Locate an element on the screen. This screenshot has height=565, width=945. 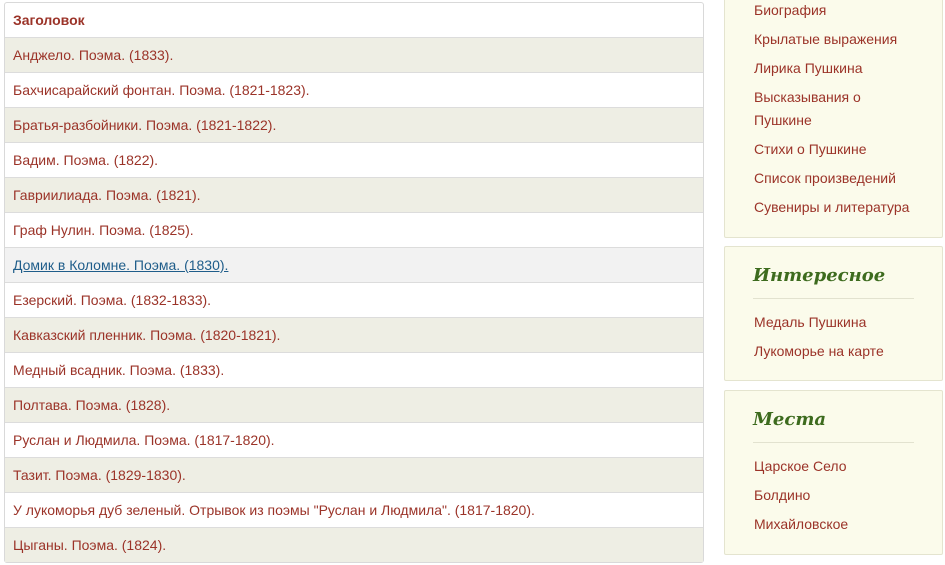
sidebar-link-list: Медаль Пушкина Лукоморье на карте is located at coordinates (833, 331).